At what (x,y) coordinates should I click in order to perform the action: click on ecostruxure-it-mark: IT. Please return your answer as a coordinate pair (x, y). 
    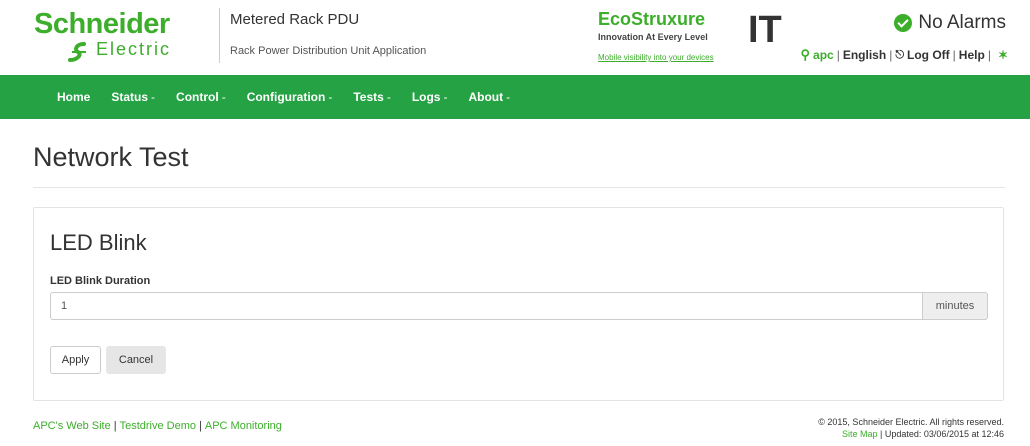
    Looking at the image, I should click on (765, 30).